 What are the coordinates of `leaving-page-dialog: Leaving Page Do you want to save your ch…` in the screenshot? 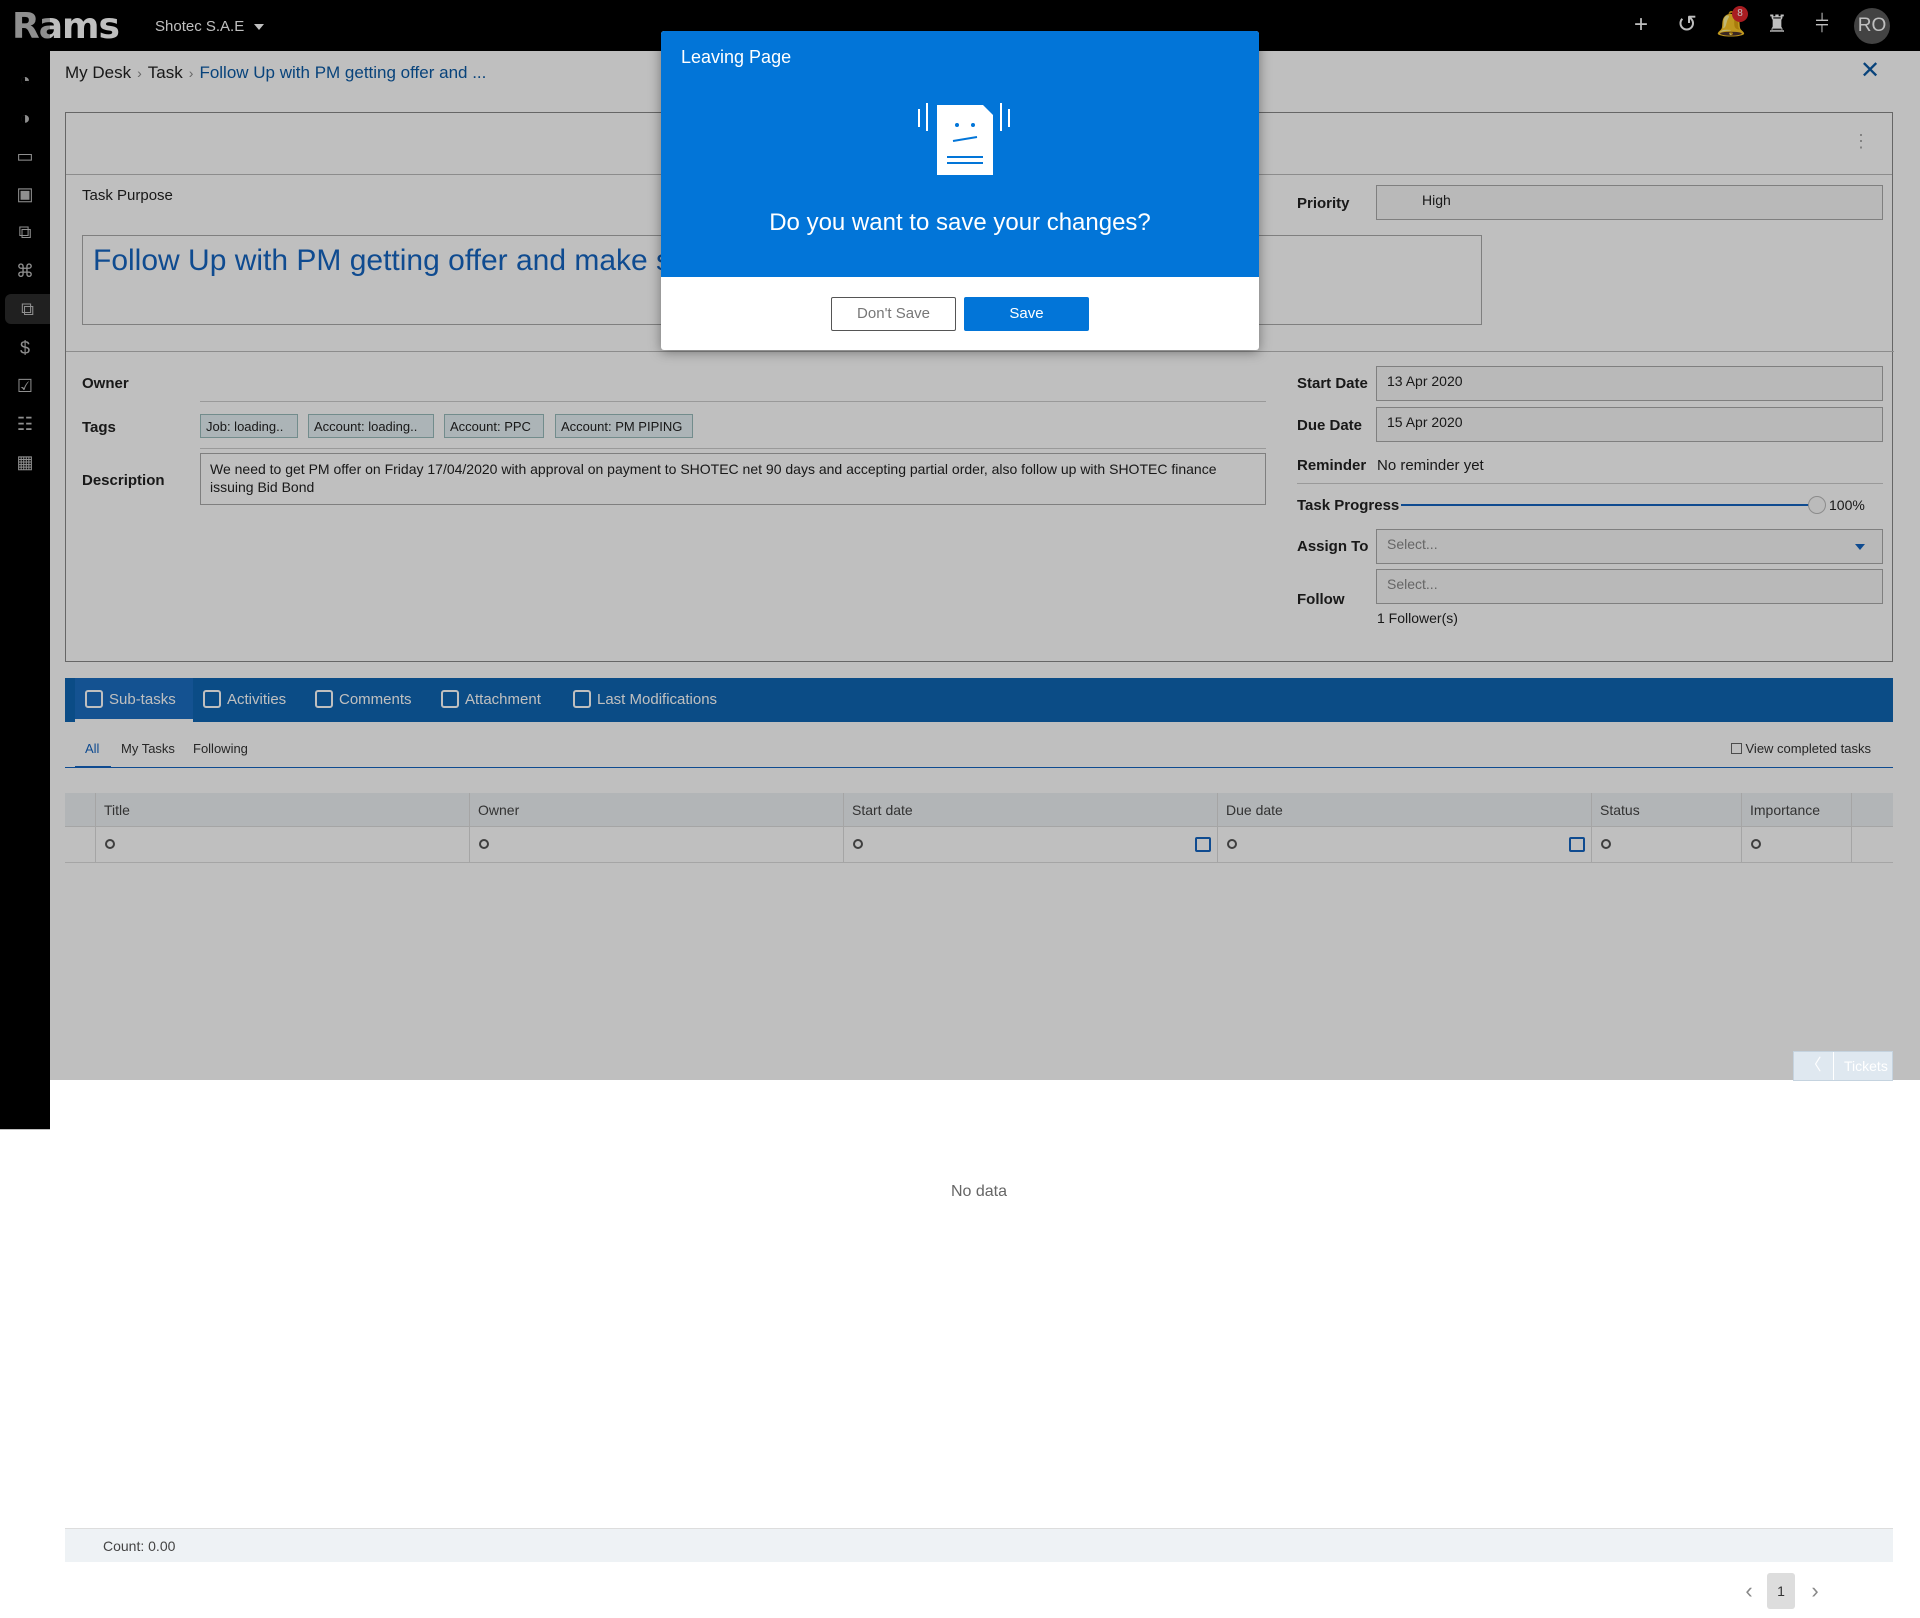 It's located at (960, 190).